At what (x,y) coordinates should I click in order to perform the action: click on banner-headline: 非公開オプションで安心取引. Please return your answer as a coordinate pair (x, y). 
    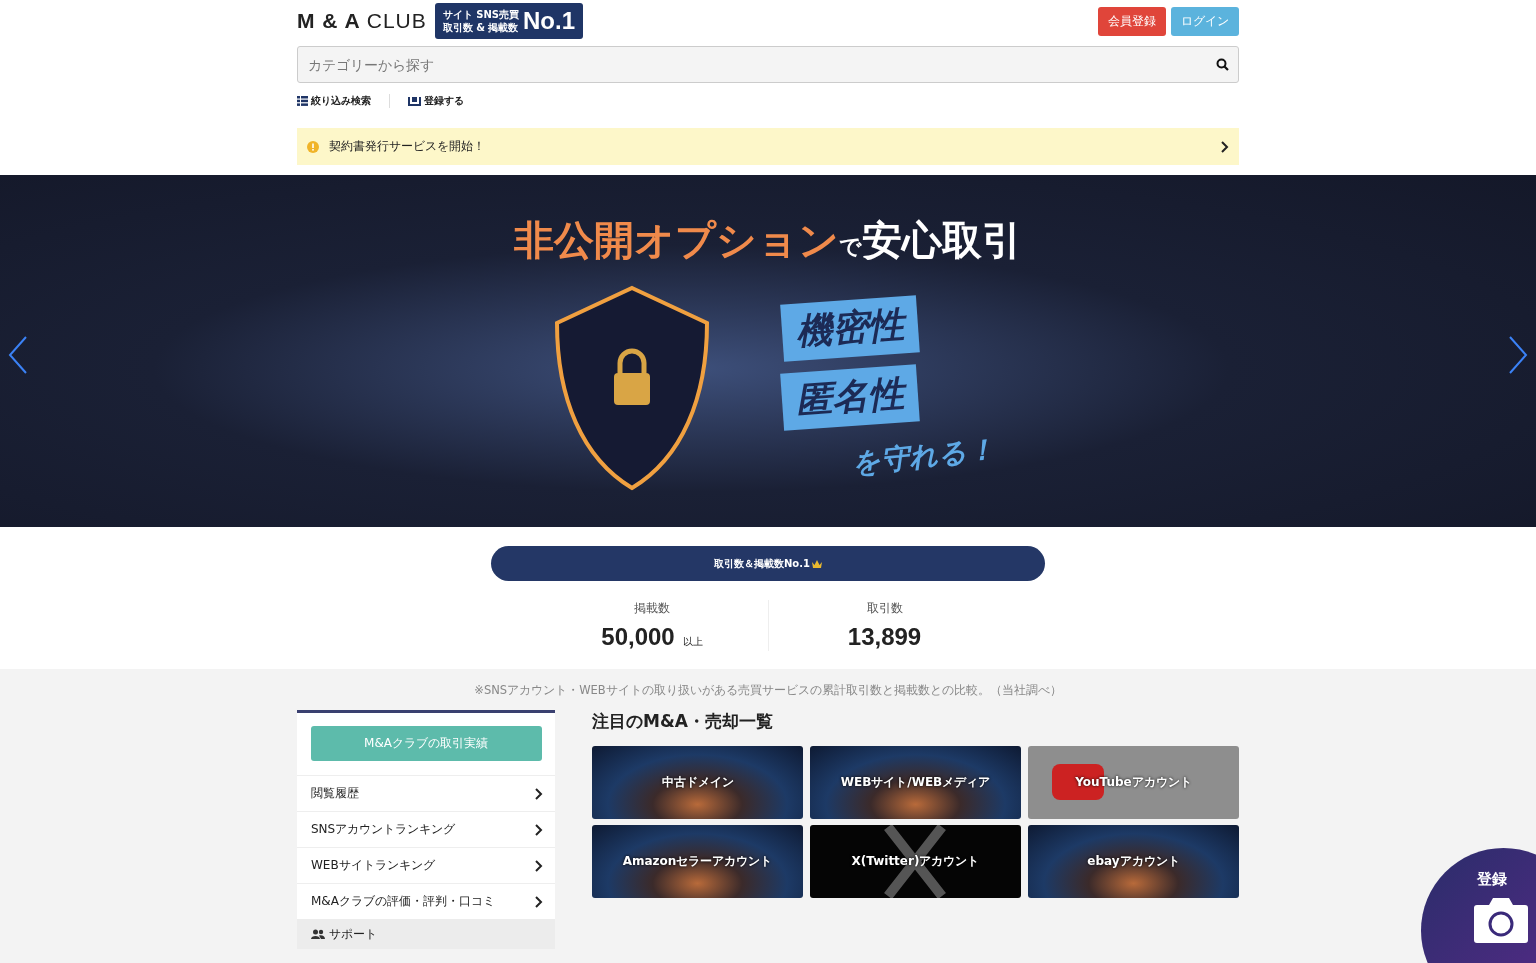
    Looking at the image, I should click on (768, 240).